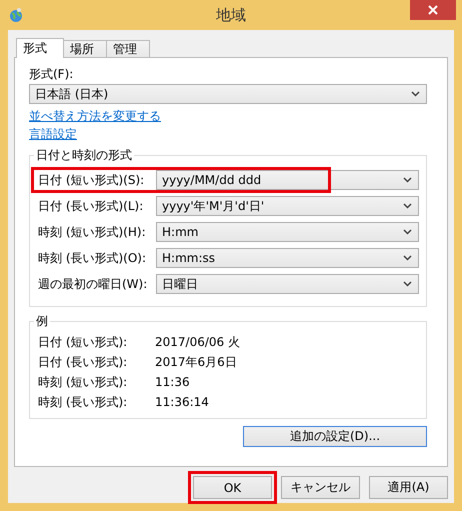  What do you see at coordinates (53, 134) in the screenshot?
I see `link: 言語設定` at bounding box center [53, 134].